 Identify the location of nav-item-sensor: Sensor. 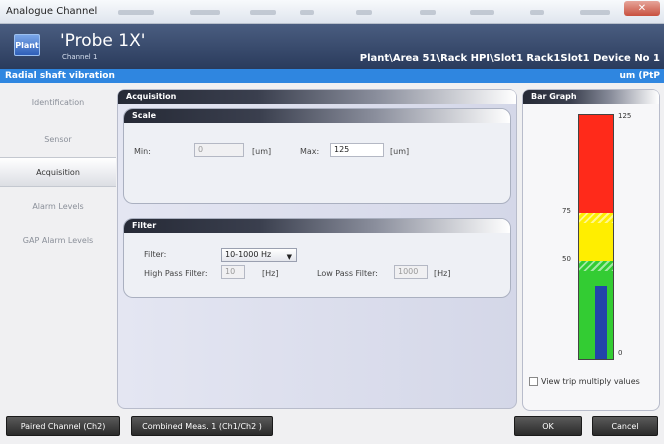
(58, 140).